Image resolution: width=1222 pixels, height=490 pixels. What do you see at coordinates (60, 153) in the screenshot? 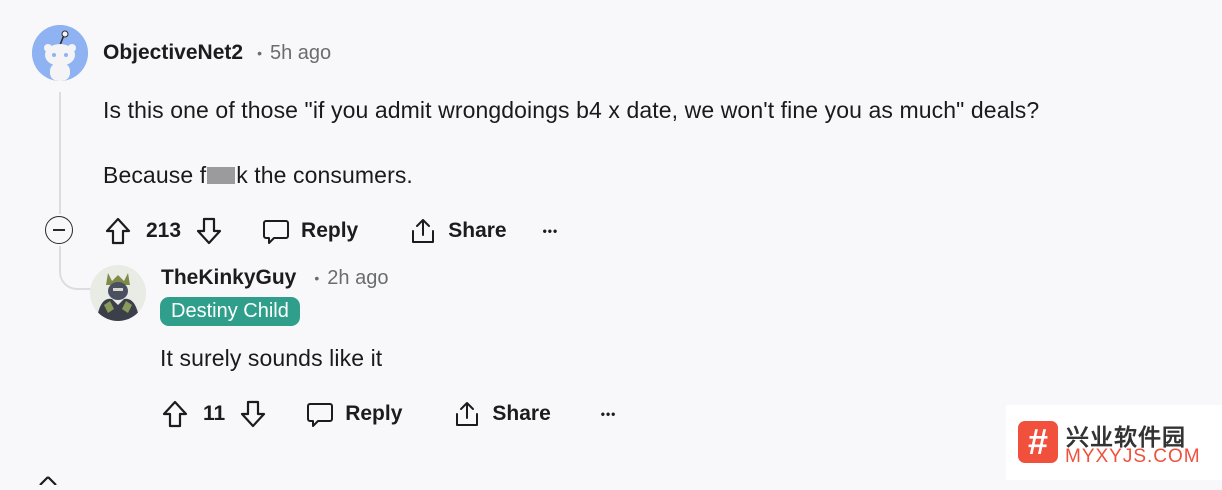
I see `thread-line` at bounding box center [60, 153].